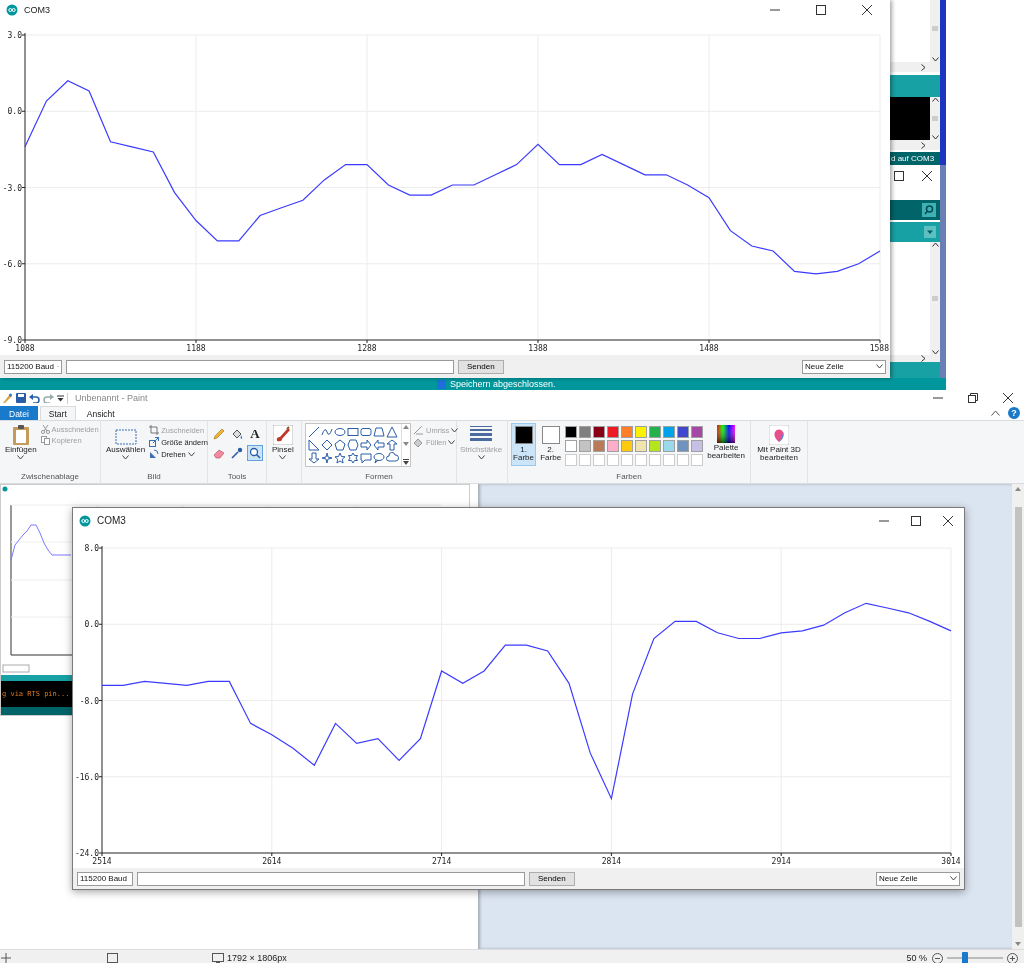 Image resolution: width=1024 pixels, height=963 pixels. Describe the element at coordinates (973, 398) in the screenshot. I see `restore-icon` at that location.